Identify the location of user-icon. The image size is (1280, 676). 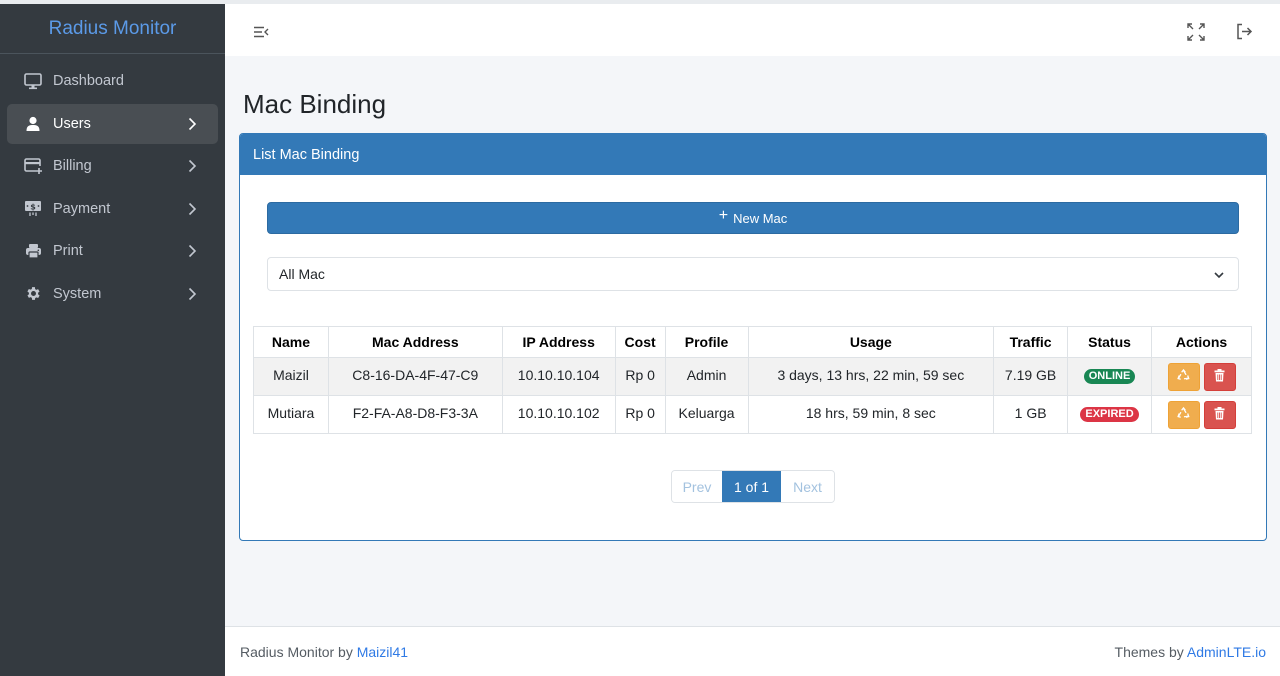
(33, 124).